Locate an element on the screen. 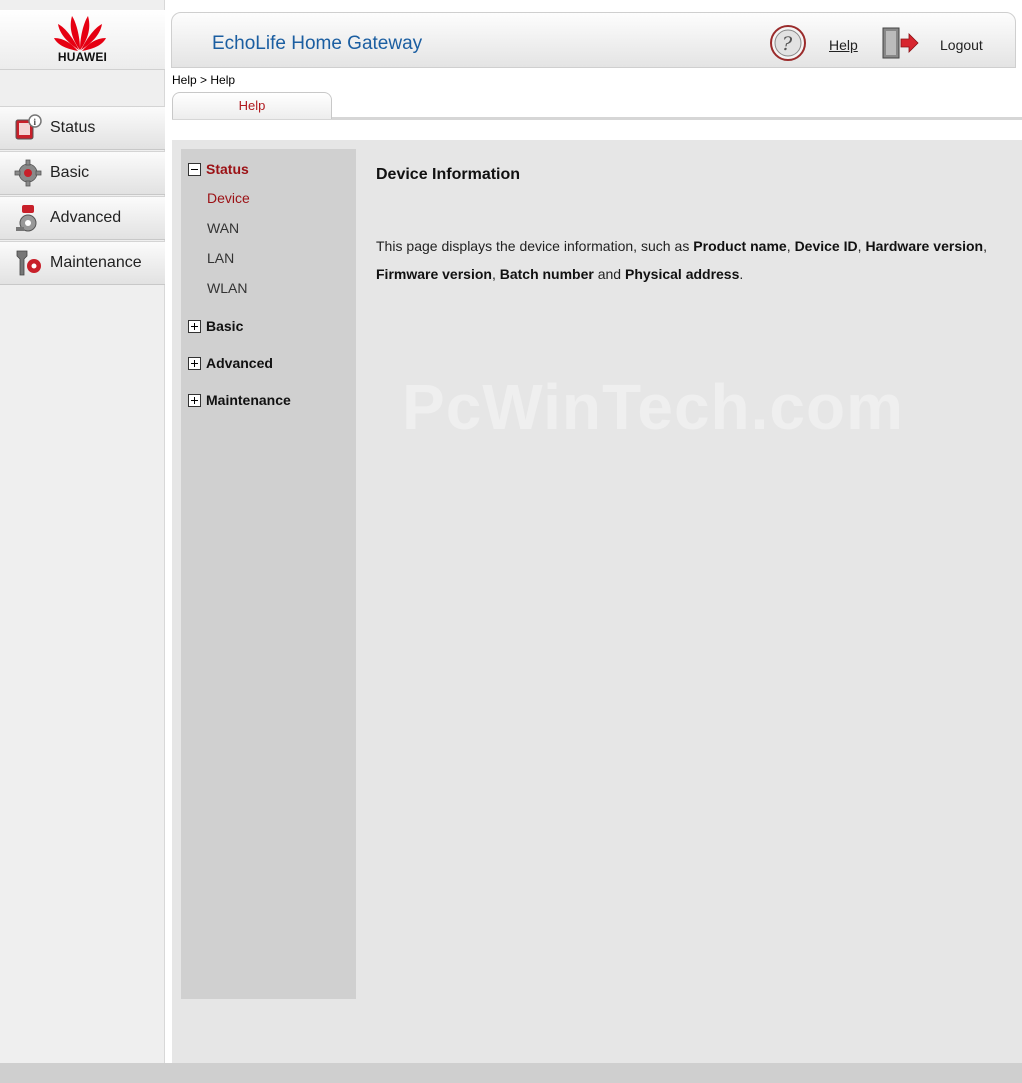 This screenshot has height=1083, width=1022. logo-text: HUAWEI is located at coordinates (82, 57).